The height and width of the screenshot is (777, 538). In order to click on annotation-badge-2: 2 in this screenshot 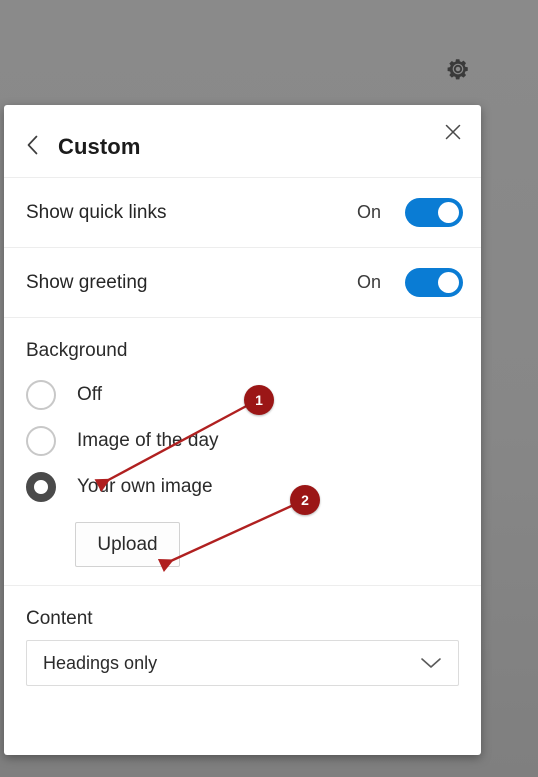, I will do `click(305, 500)`.